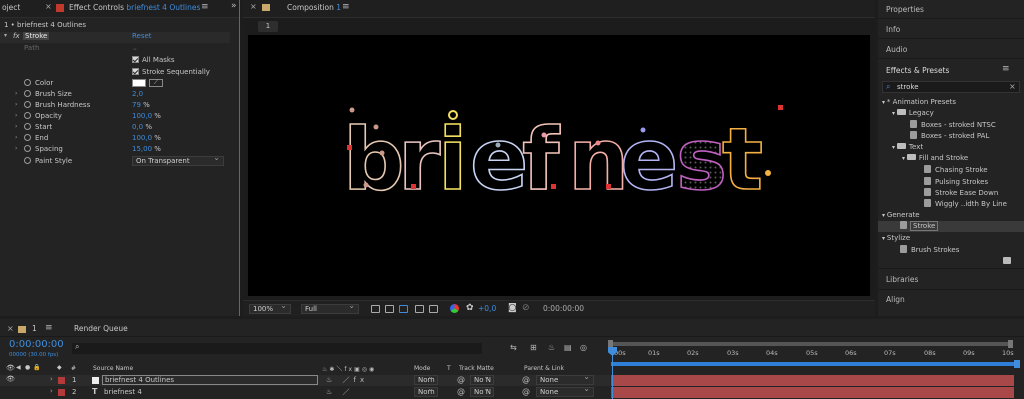  I want to click on eyedropper-icon: ⟋, so click(156, 83).